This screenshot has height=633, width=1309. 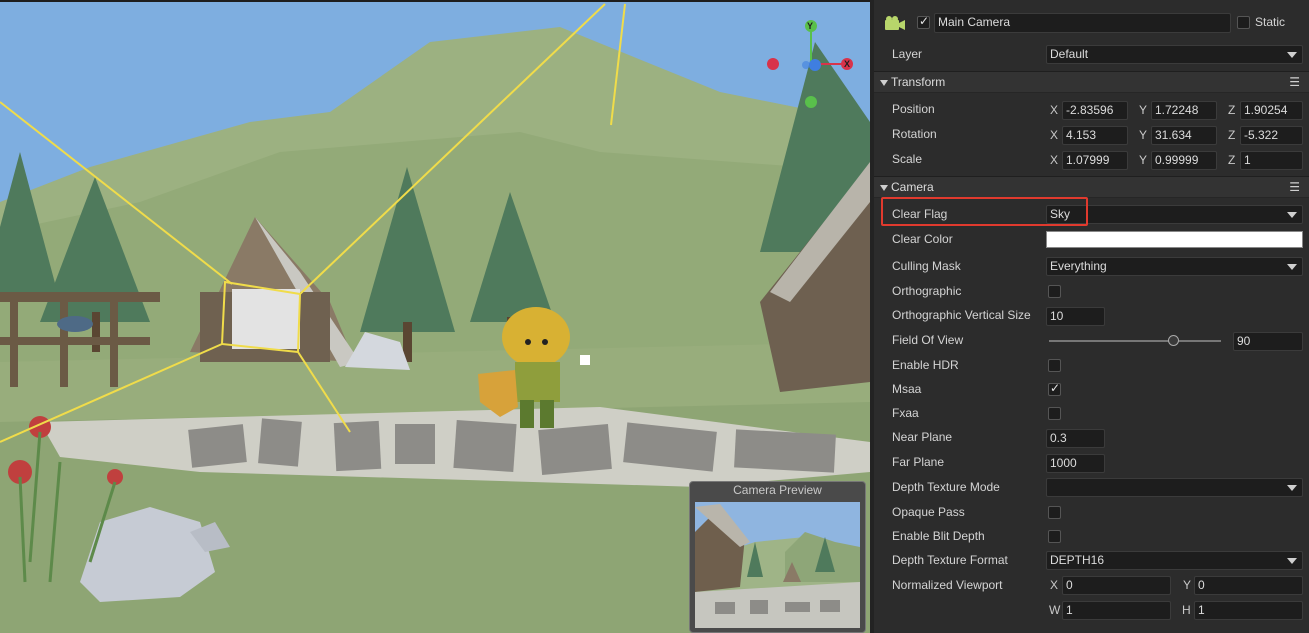 I want to click on static-label: Static, so click(x=1270, y=22).